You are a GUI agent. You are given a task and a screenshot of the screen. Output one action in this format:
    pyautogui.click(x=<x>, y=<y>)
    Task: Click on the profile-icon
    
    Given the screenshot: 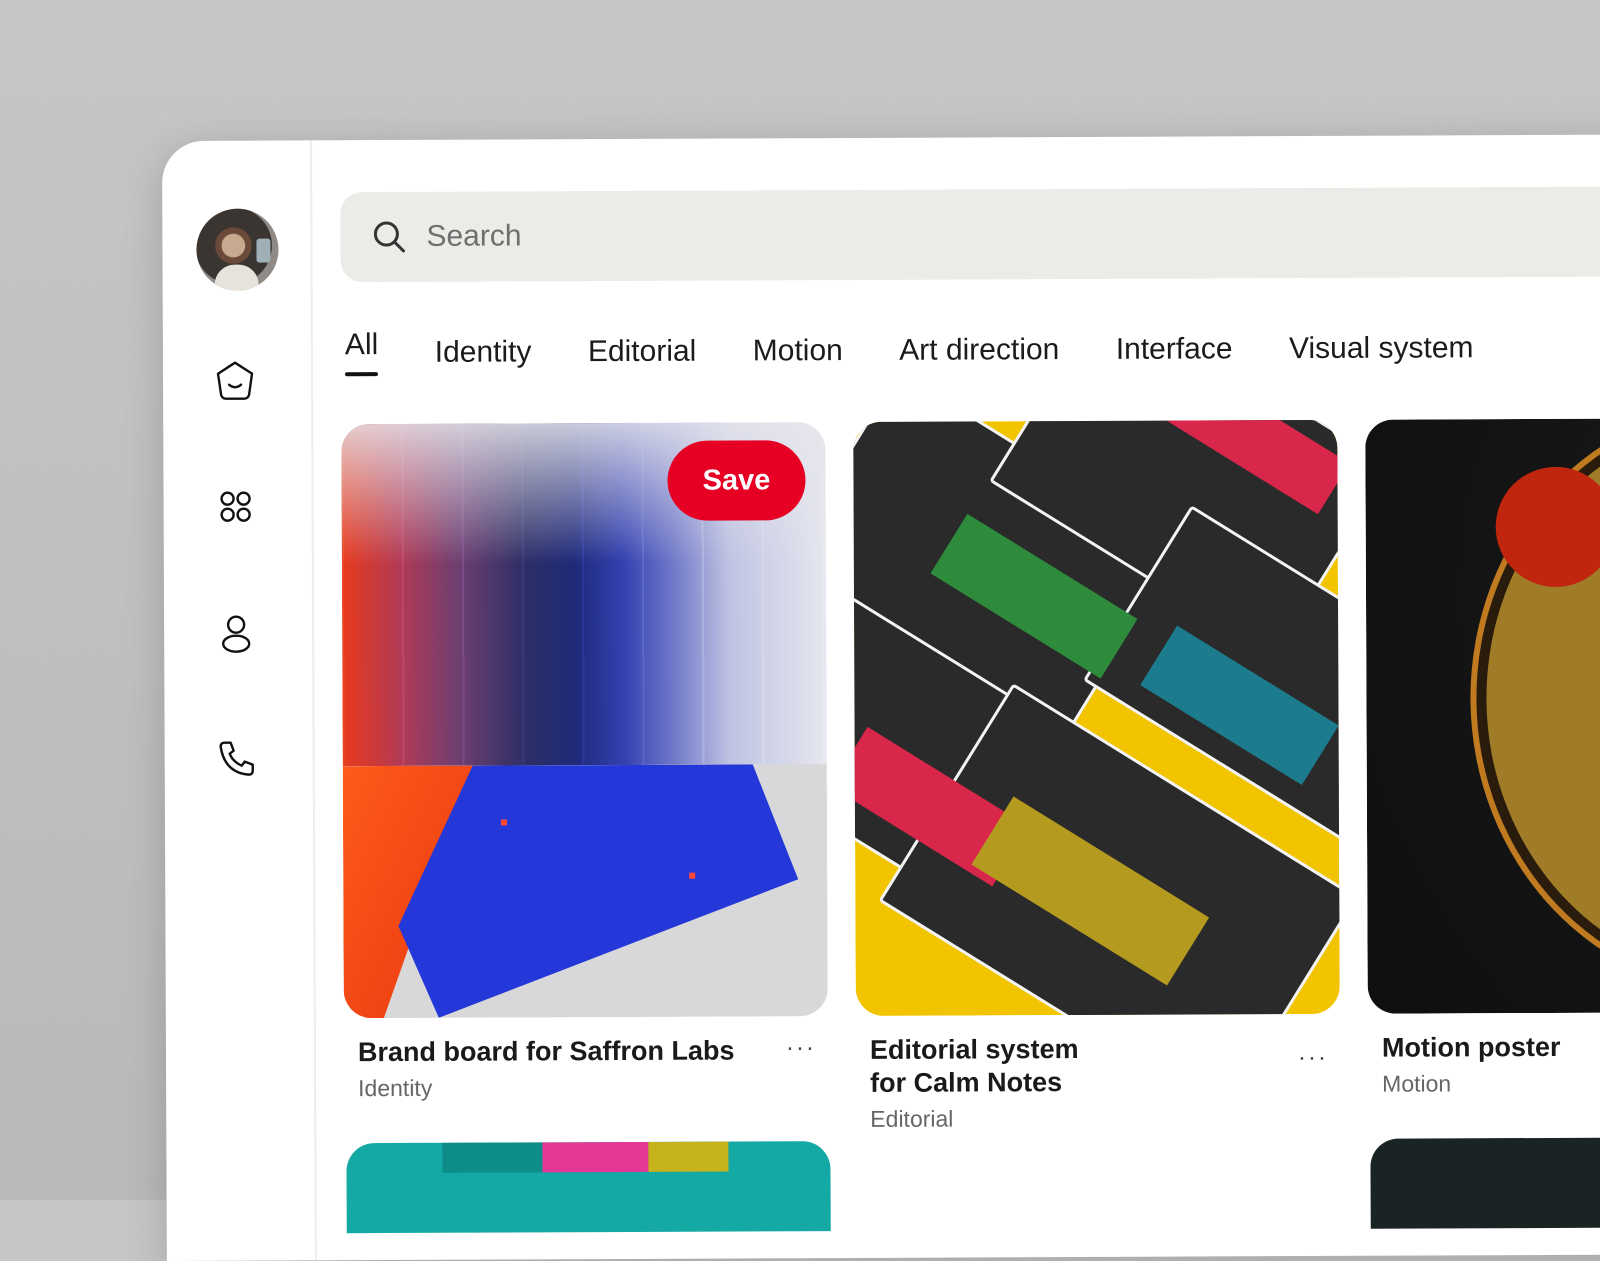 What is the action you would take?
    pyautogui.click(x=236, y=633)
    